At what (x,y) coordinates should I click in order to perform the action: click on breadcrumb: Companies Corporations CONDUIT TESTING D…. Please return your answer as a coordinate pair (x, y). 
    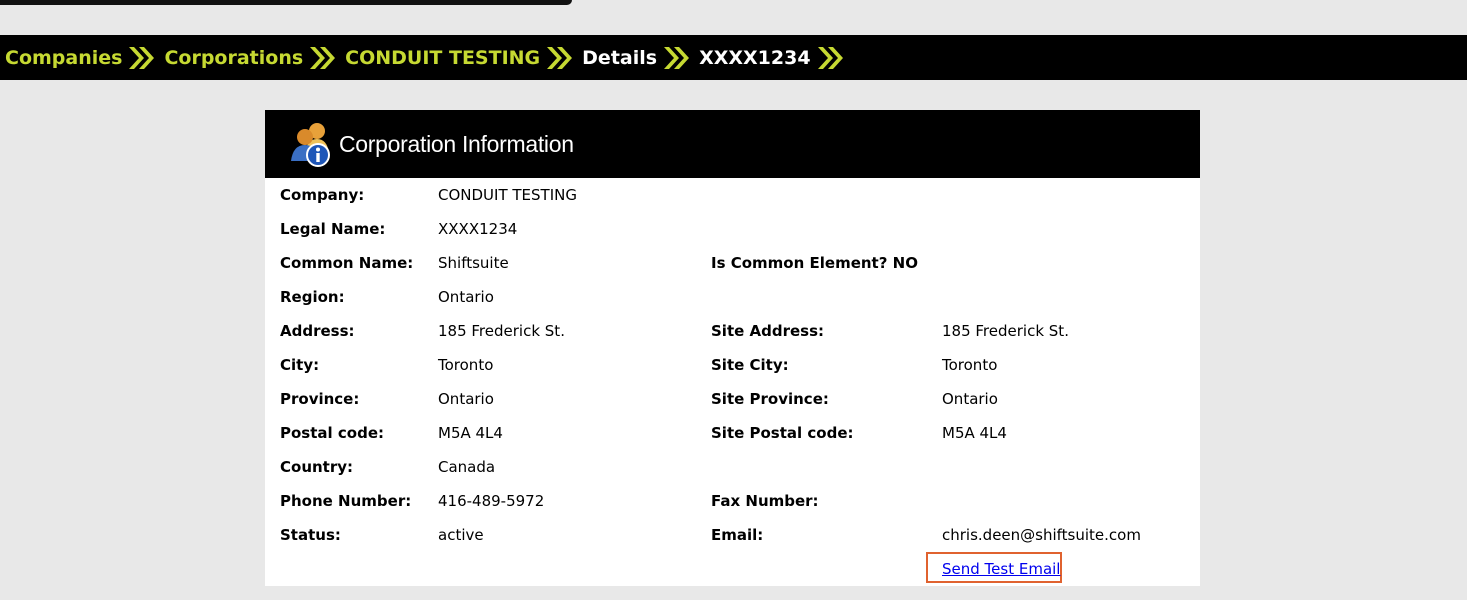
    Looking at the image, I should click on (733, 57).